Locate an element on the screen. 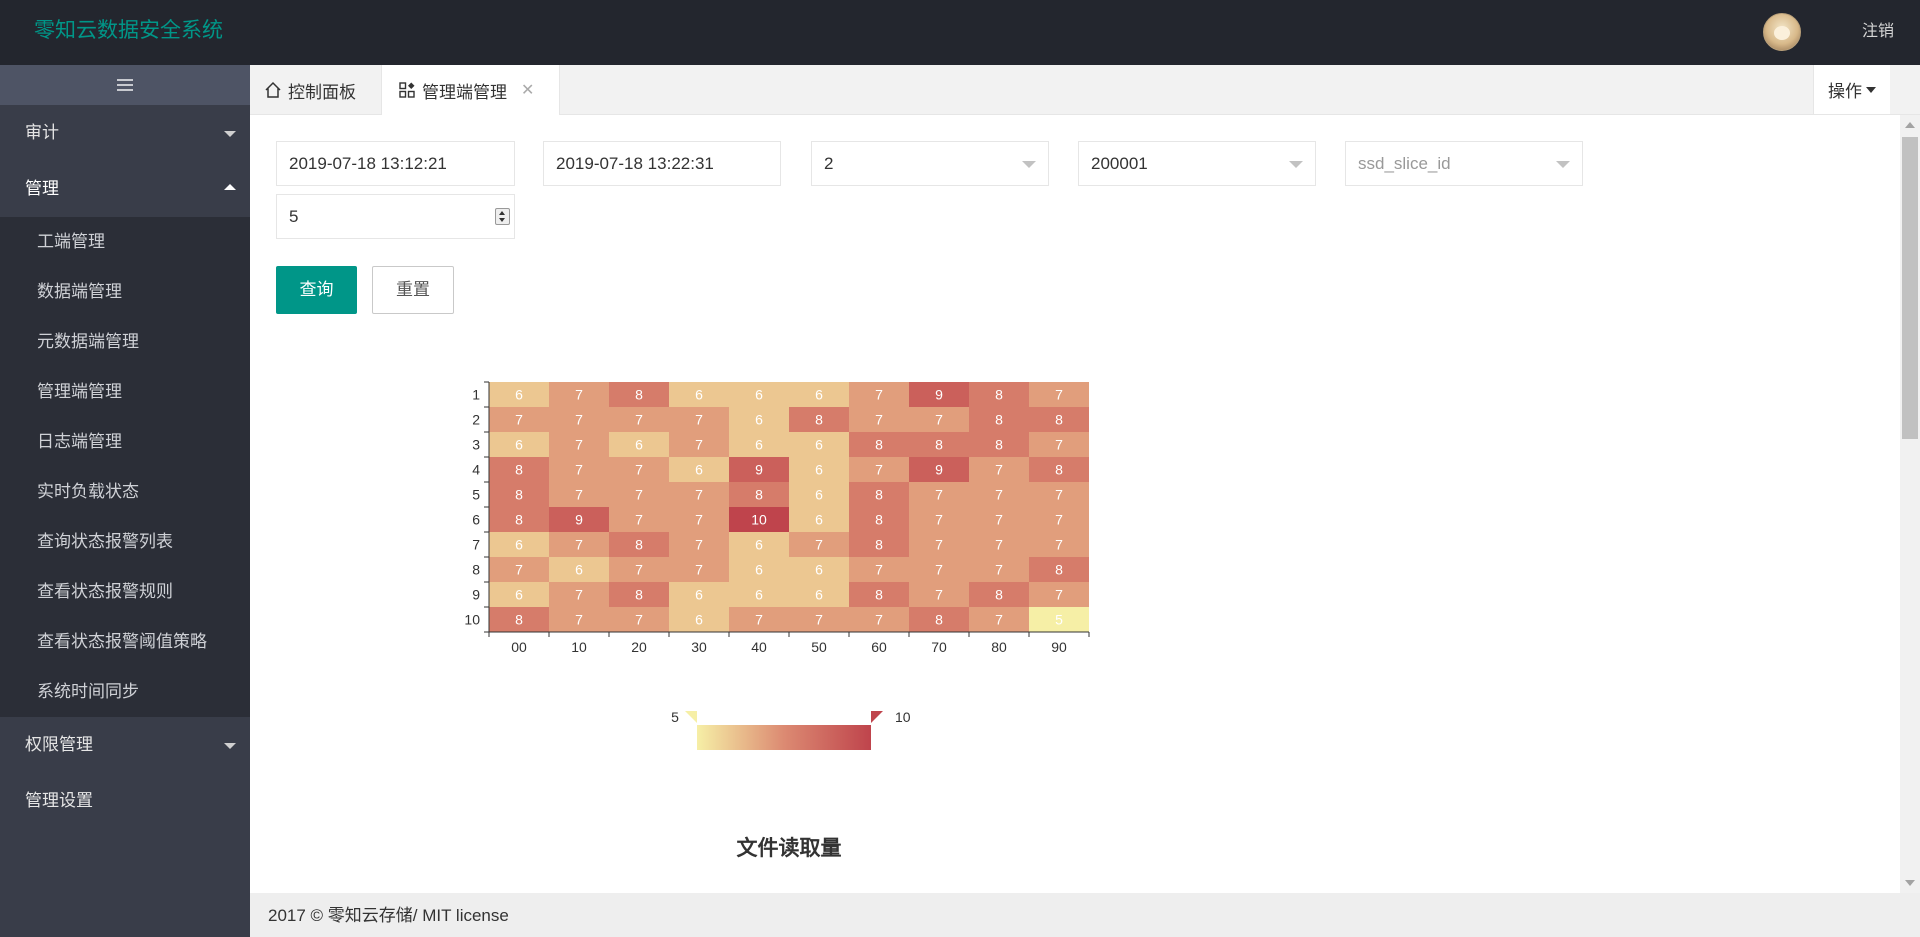  logout-link: 注销 is located at coordinates (1878, 32).